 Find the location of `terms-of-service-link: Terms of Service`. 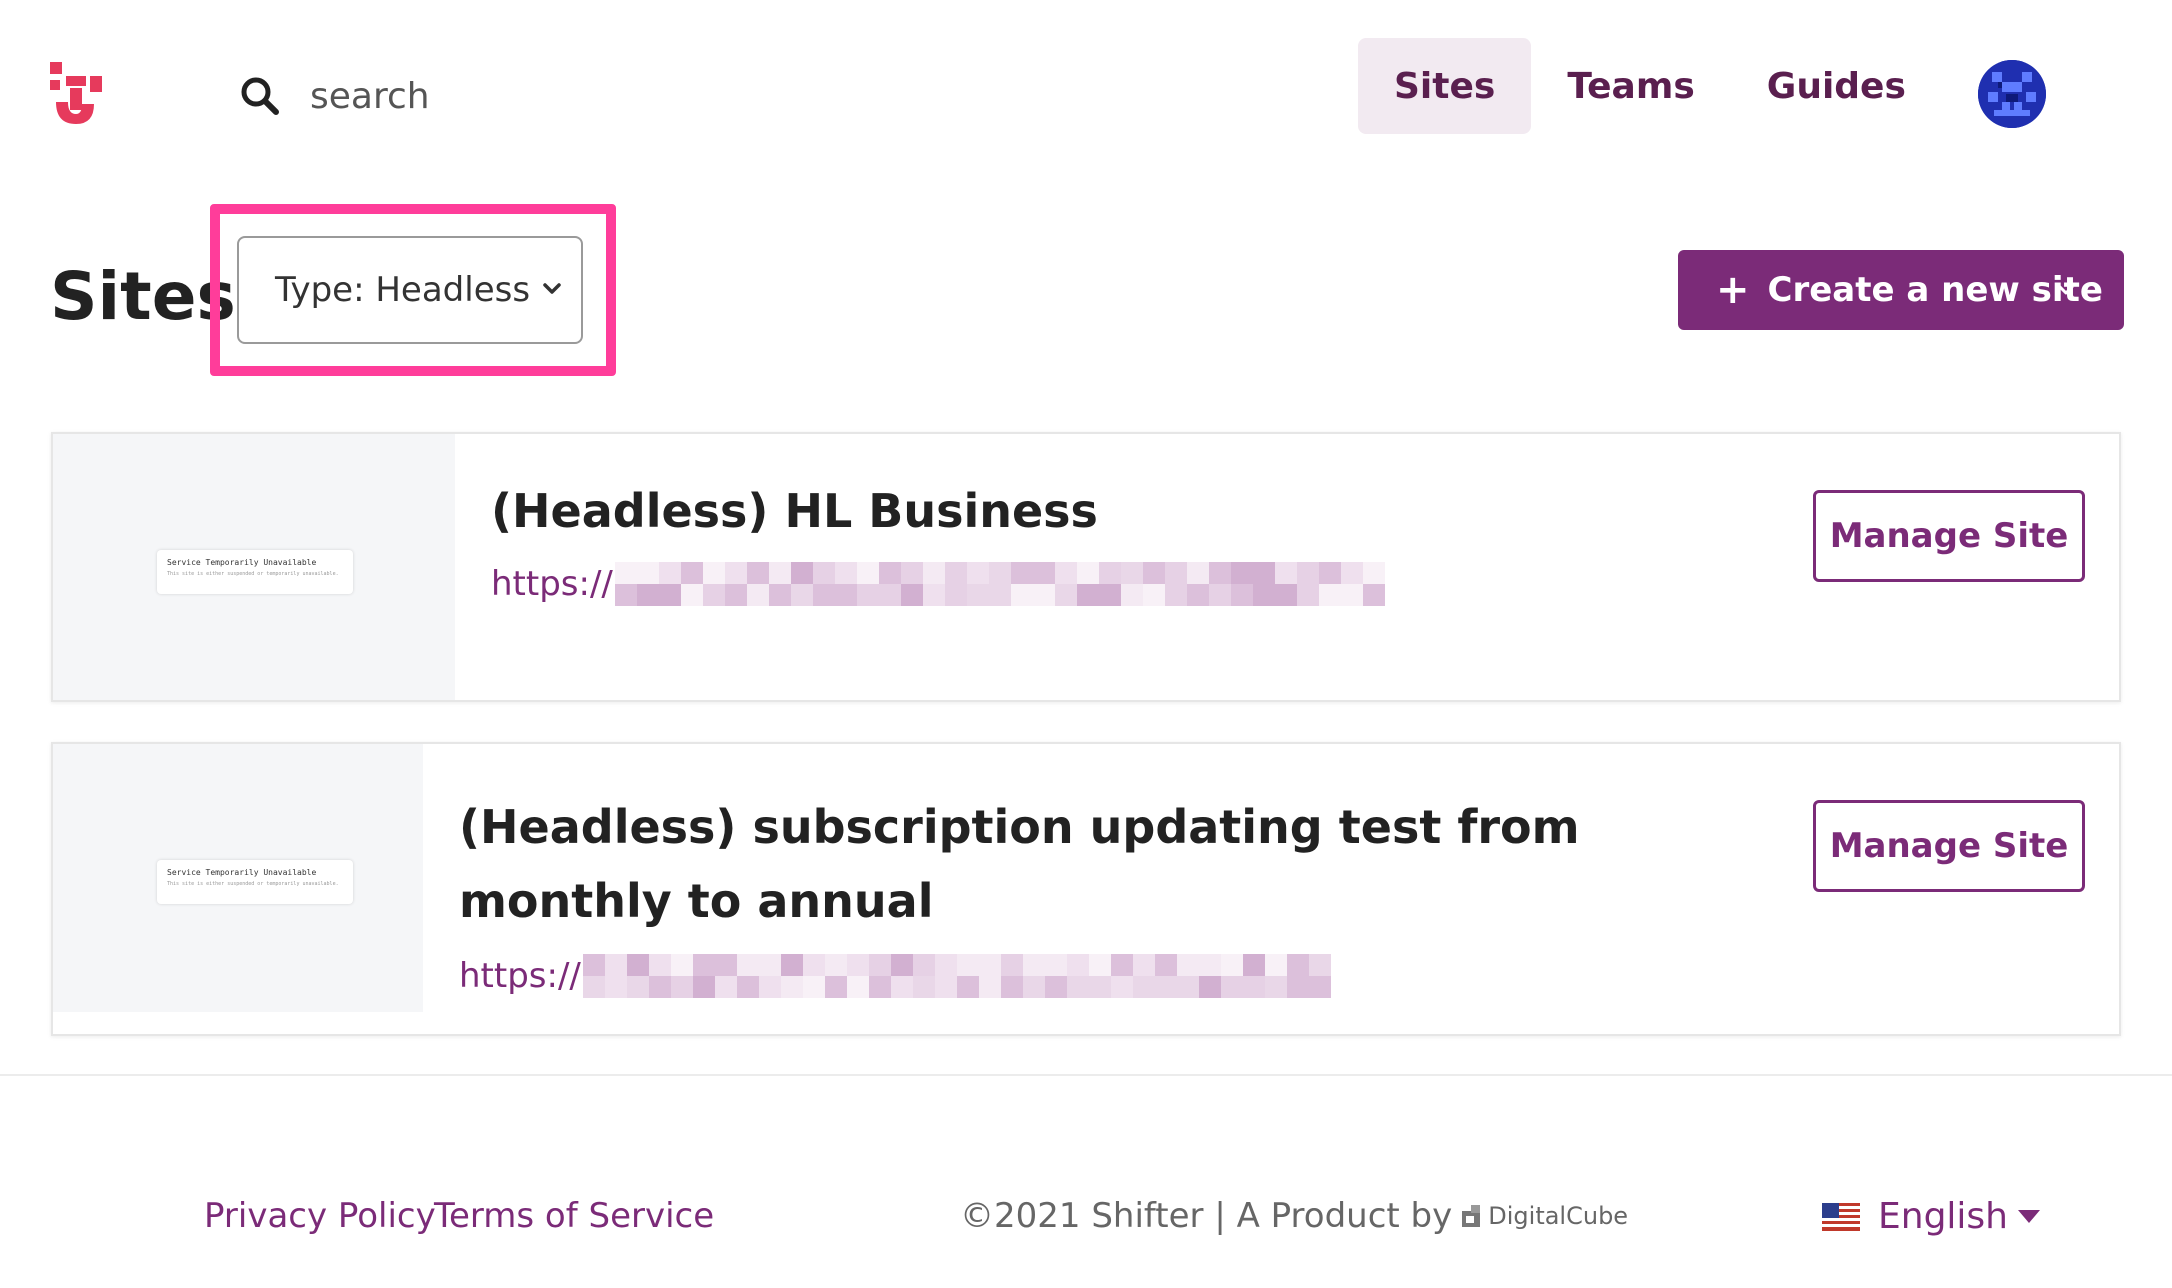

terms-of-service-link: Terms of Service is located at coordinates (574, 1216).